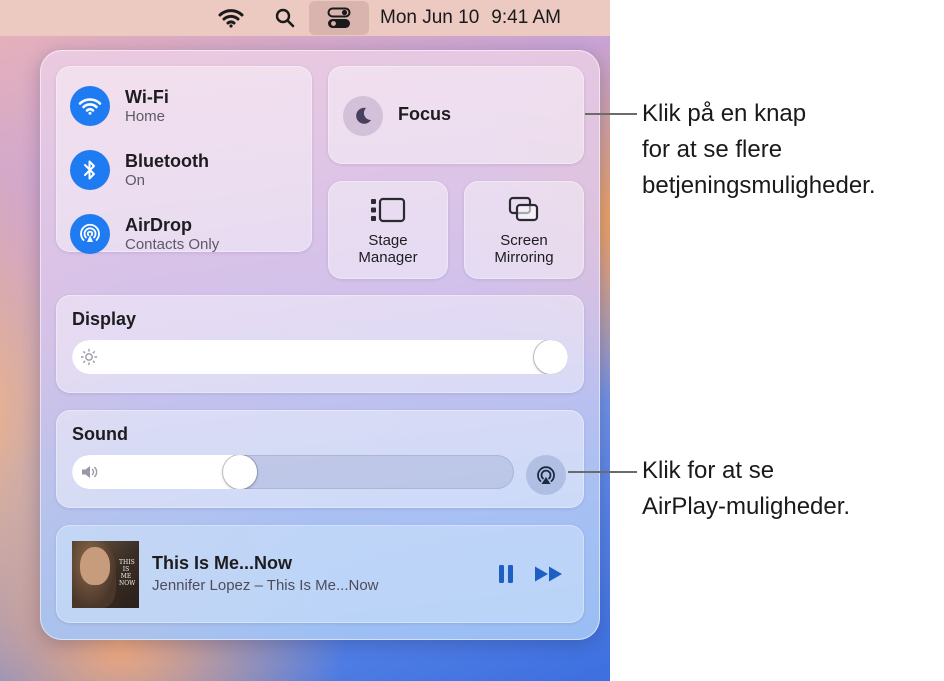 This screenshot has height=681, width=944. I want to click on fast-forward-icon, so click(548, 574).